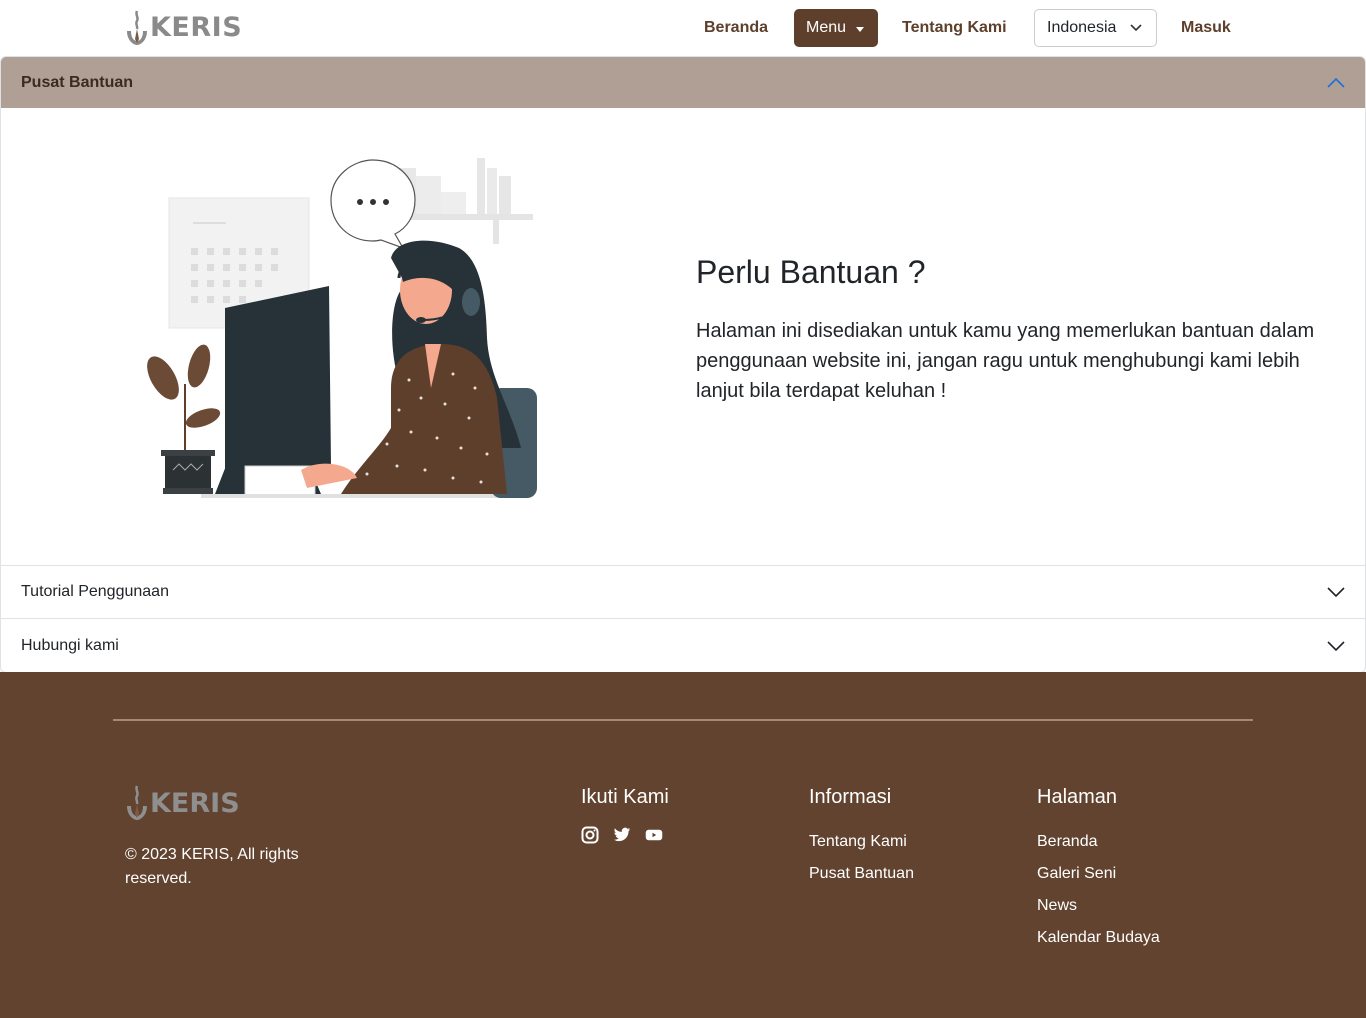 The height and width of the screenshot is (1018, 1366). What do you see at coordinates (1098, 842) in the screenshot?
I see `footer-link-home: Beranda` at bounding box center [1098, 842].